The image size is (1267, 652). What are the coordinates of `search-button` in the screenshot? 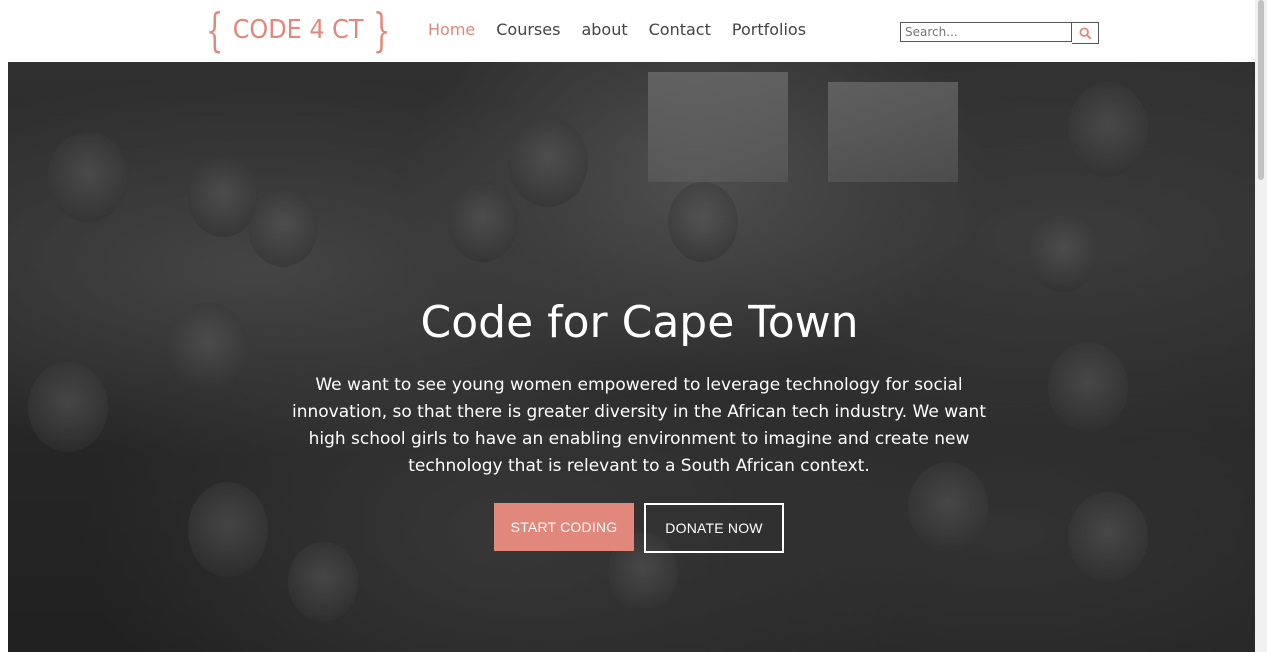 It's located at (1085, 33).